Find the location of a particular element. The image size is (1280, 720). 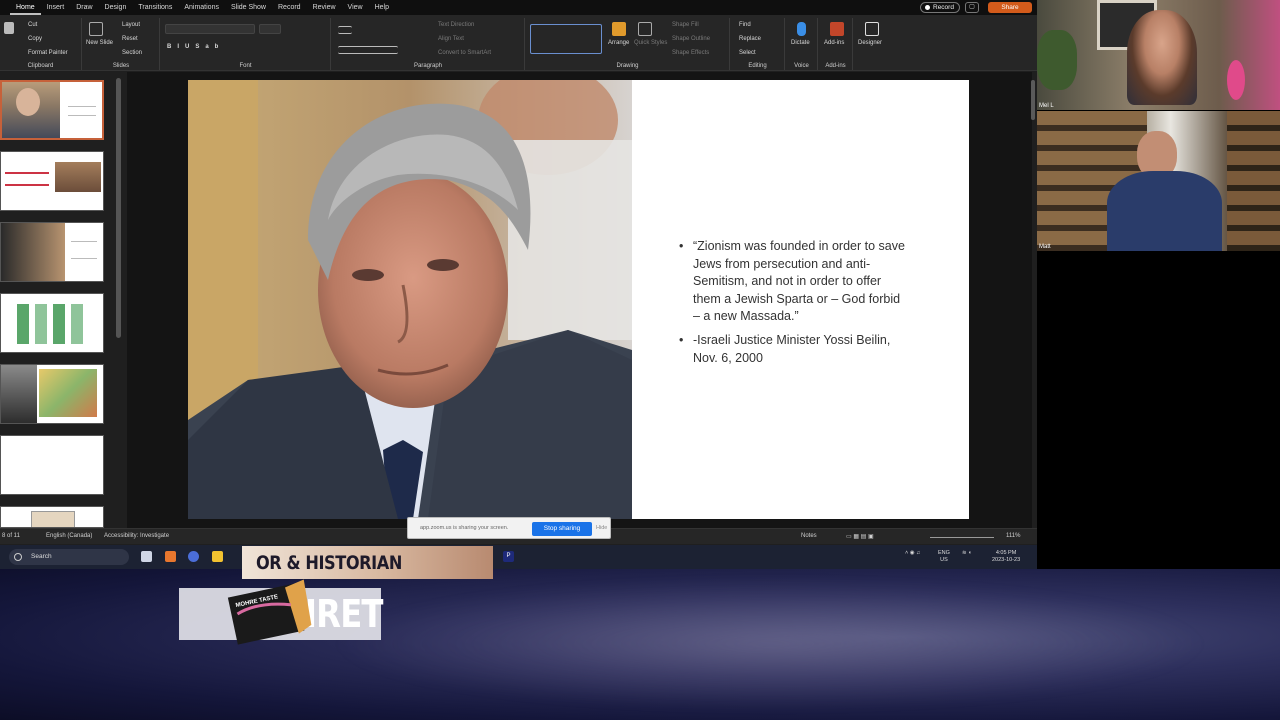

reset-button: Reset is located at coordinates (130, 39).